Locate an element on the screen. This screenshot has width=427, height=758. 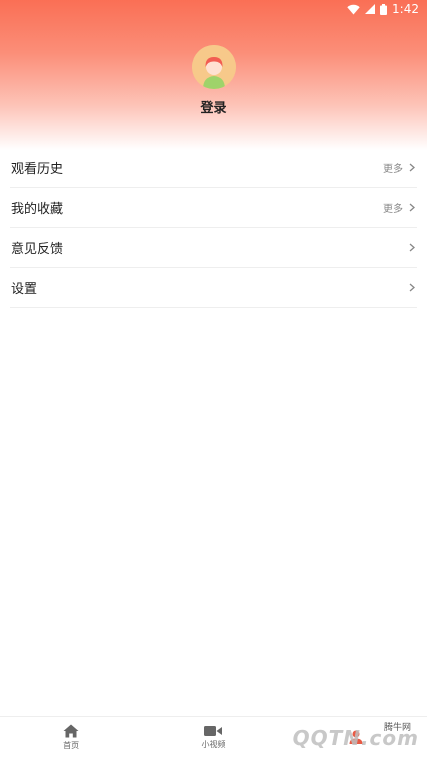
menu-item-label: 意见反馈 is located at coordinates (37, 249).